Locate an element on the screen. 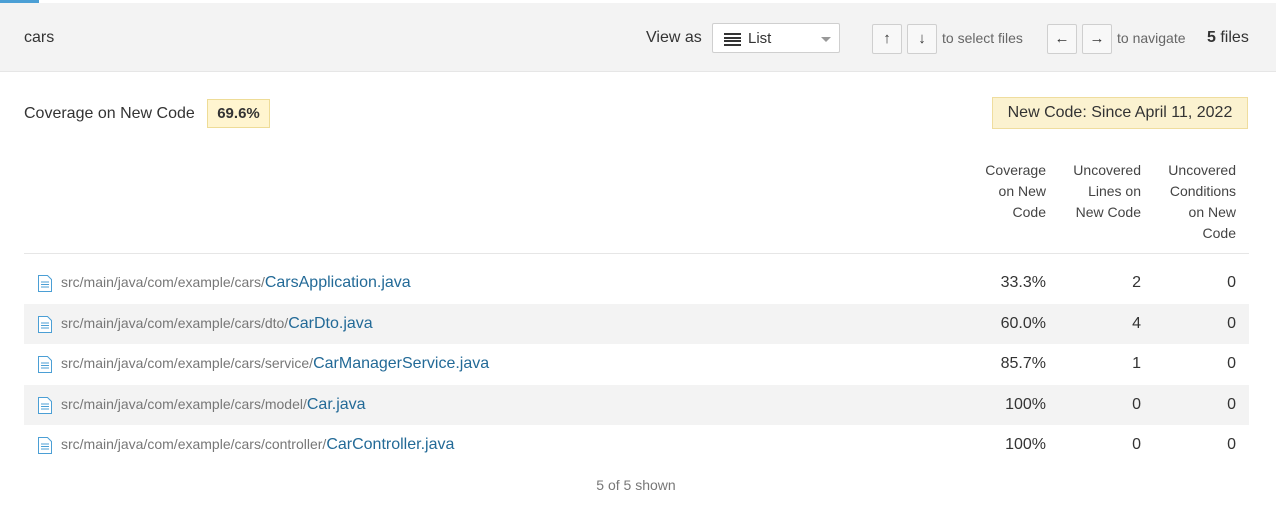 The image size is (1276, 515). uncovered-lines-cell: 1 is located at coordinates (1136, 364).